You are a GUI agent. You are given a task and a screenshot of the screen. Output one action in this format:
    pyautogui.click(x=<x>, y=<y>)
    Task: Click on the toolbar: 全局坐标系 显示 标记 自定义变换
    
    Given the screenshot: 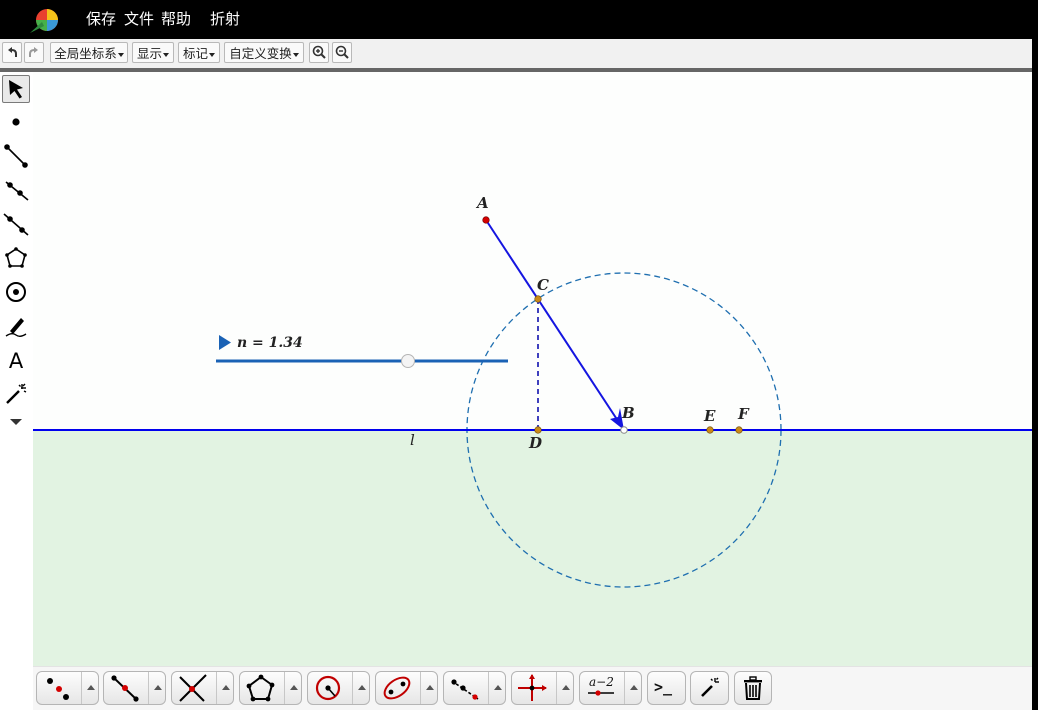 What is the action you would take?
    pyautogui.click(x=516, y=54)
    